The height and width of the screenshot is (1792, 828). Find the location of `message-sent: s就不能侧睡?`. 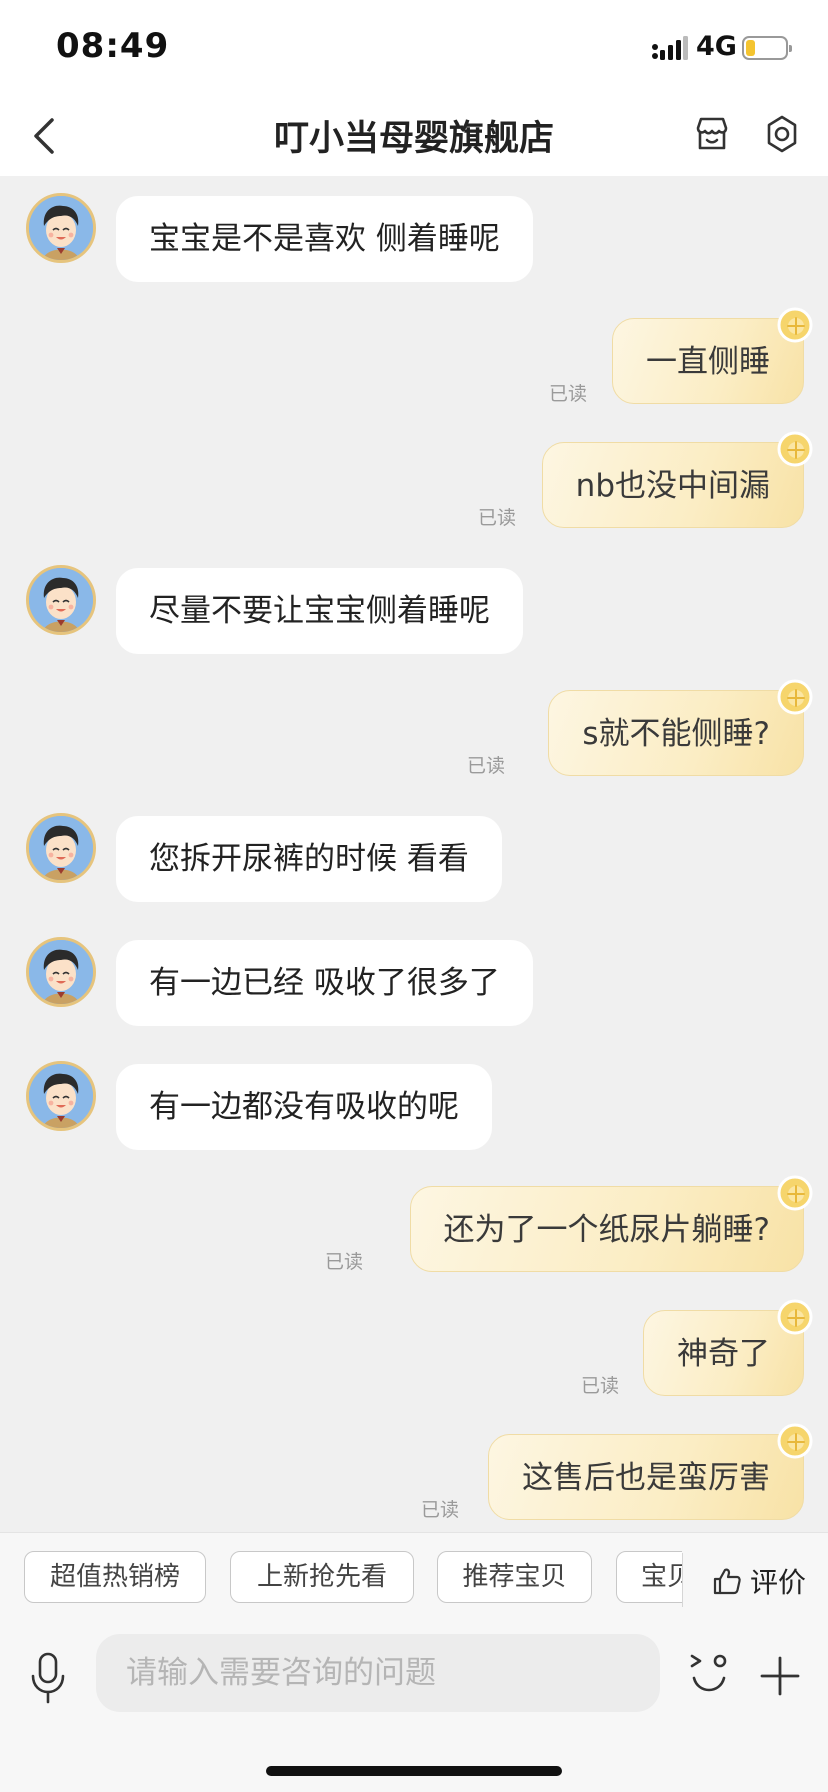

message-sent: s就不能侧睡? is located at coordinates (676, 733).